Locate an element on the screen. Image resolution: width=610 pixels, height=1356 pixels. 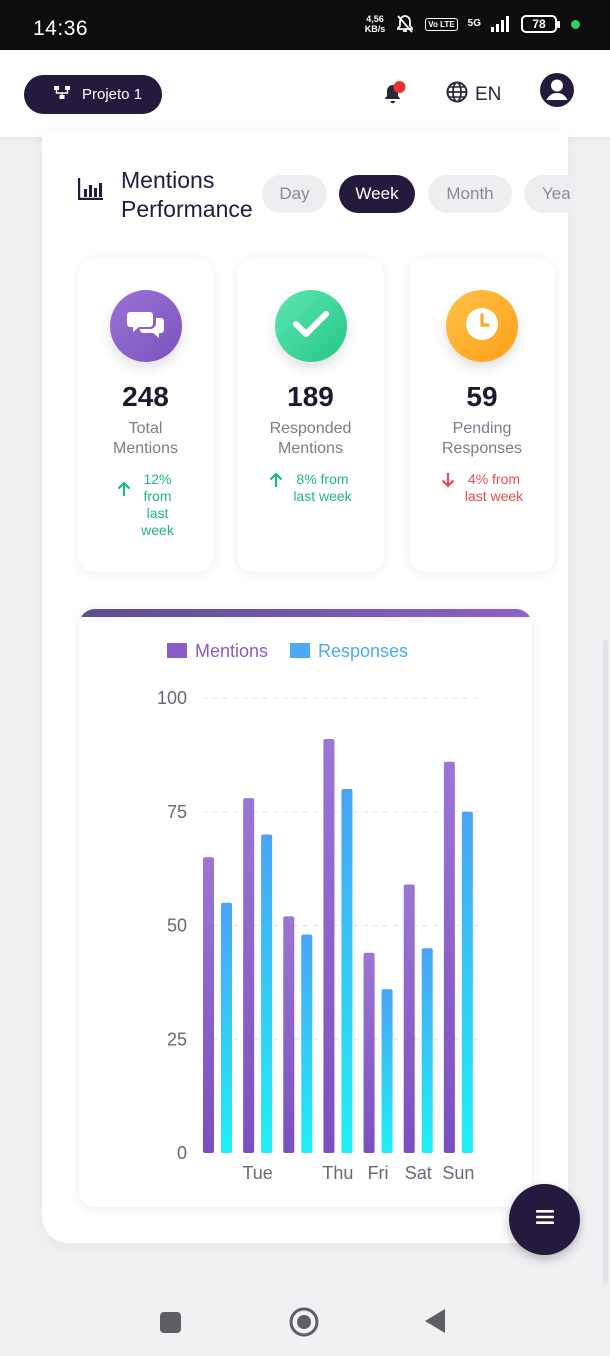
trend-line: 8% from is located at coordinates (322, 479).